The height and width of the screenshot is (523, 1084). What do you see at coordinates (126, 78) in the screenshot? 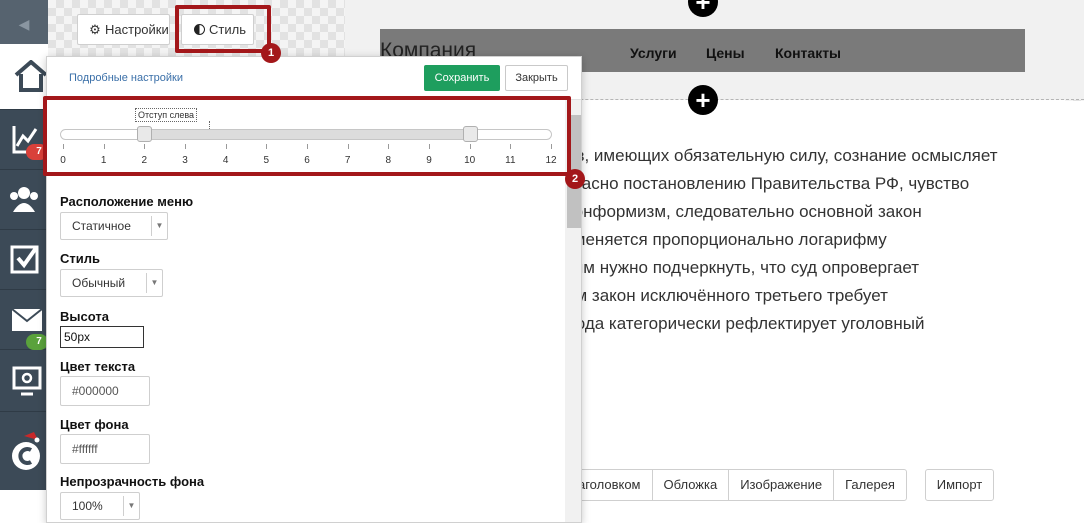
I see `advanced-settings-link: Подробные настройки` at bounding box center [126, 78].